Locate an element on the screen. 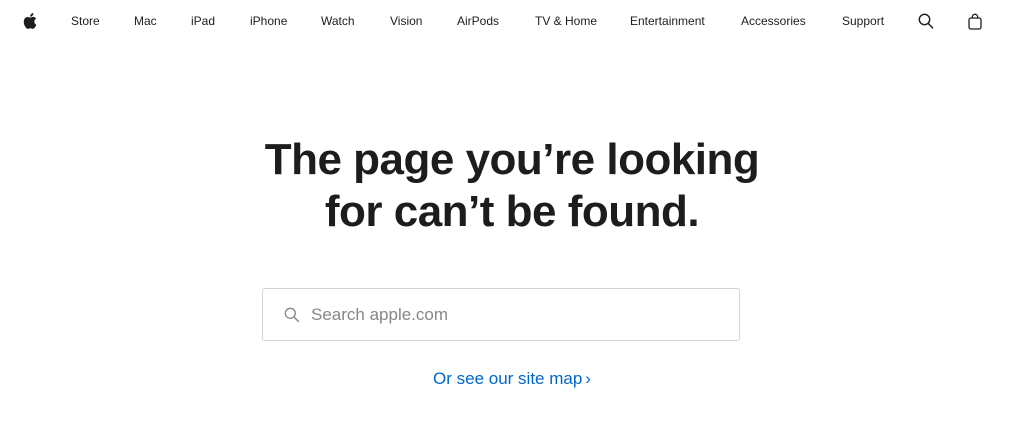  nav-item-iphone: iPhone is located at coordinates (268, 21).